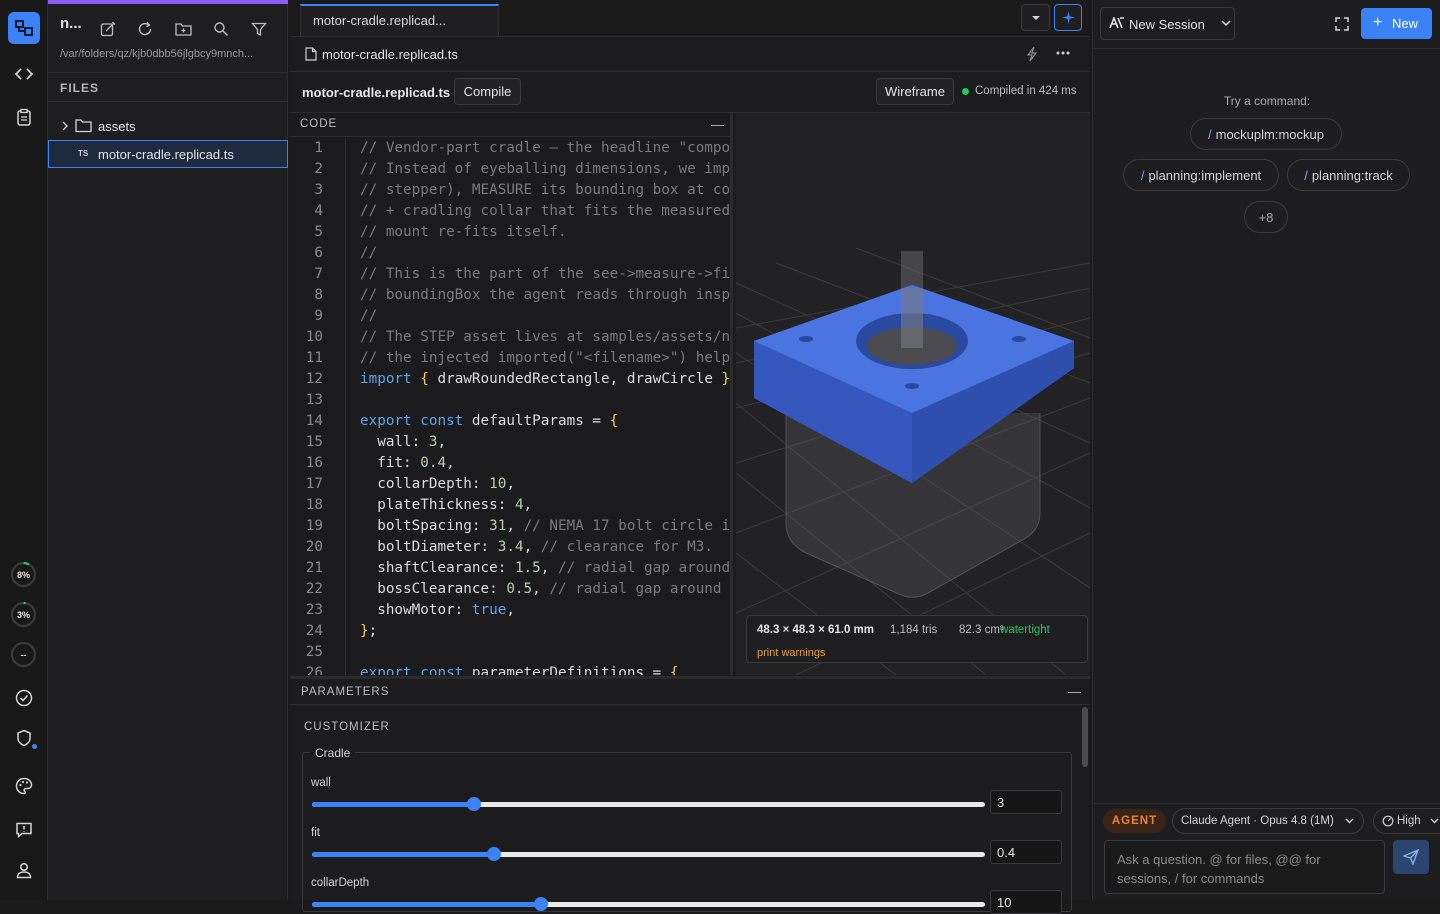 The height and width of the screenshot is (914, 1440). Describe the element at coordinates (412, 421) in the screenshot. I see `code-token: export const` at that location.